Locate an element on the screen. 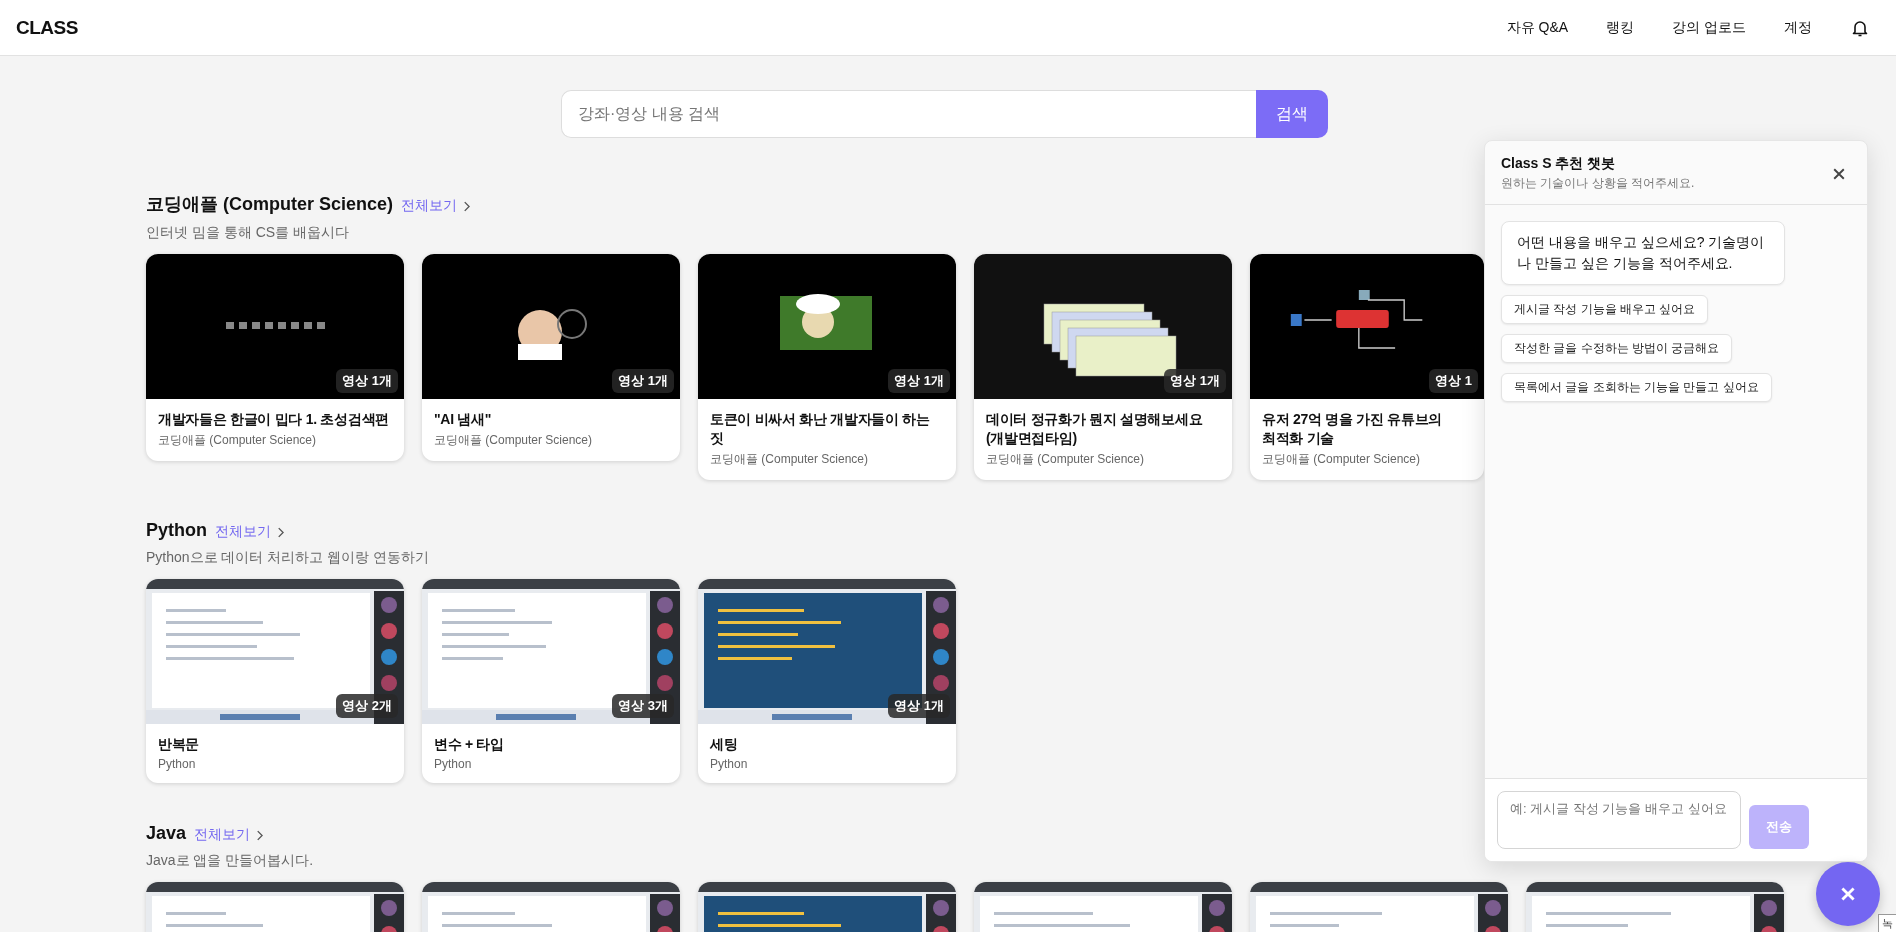 This screenshot has width=1896, height=932. search-button: 검색 is located at coordinates (1292, 114).